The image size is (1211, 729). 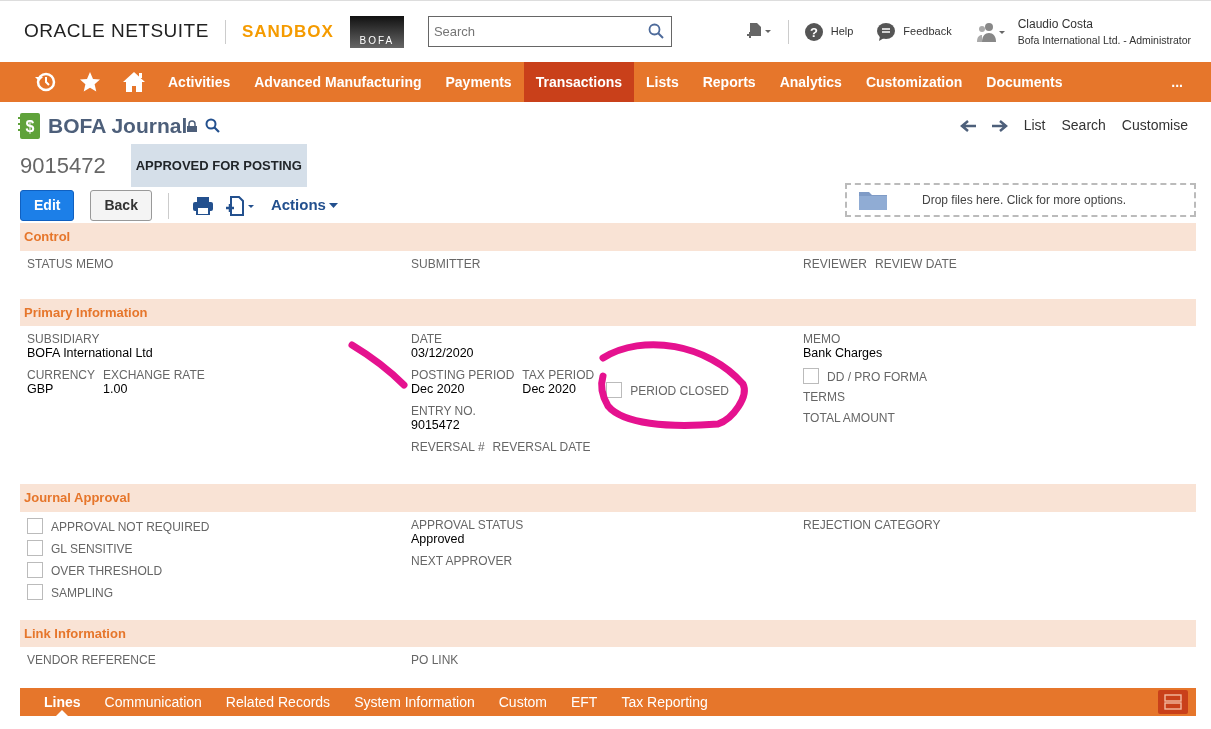 I want to click on ledger-icon: $, so click(x=29, y=125).